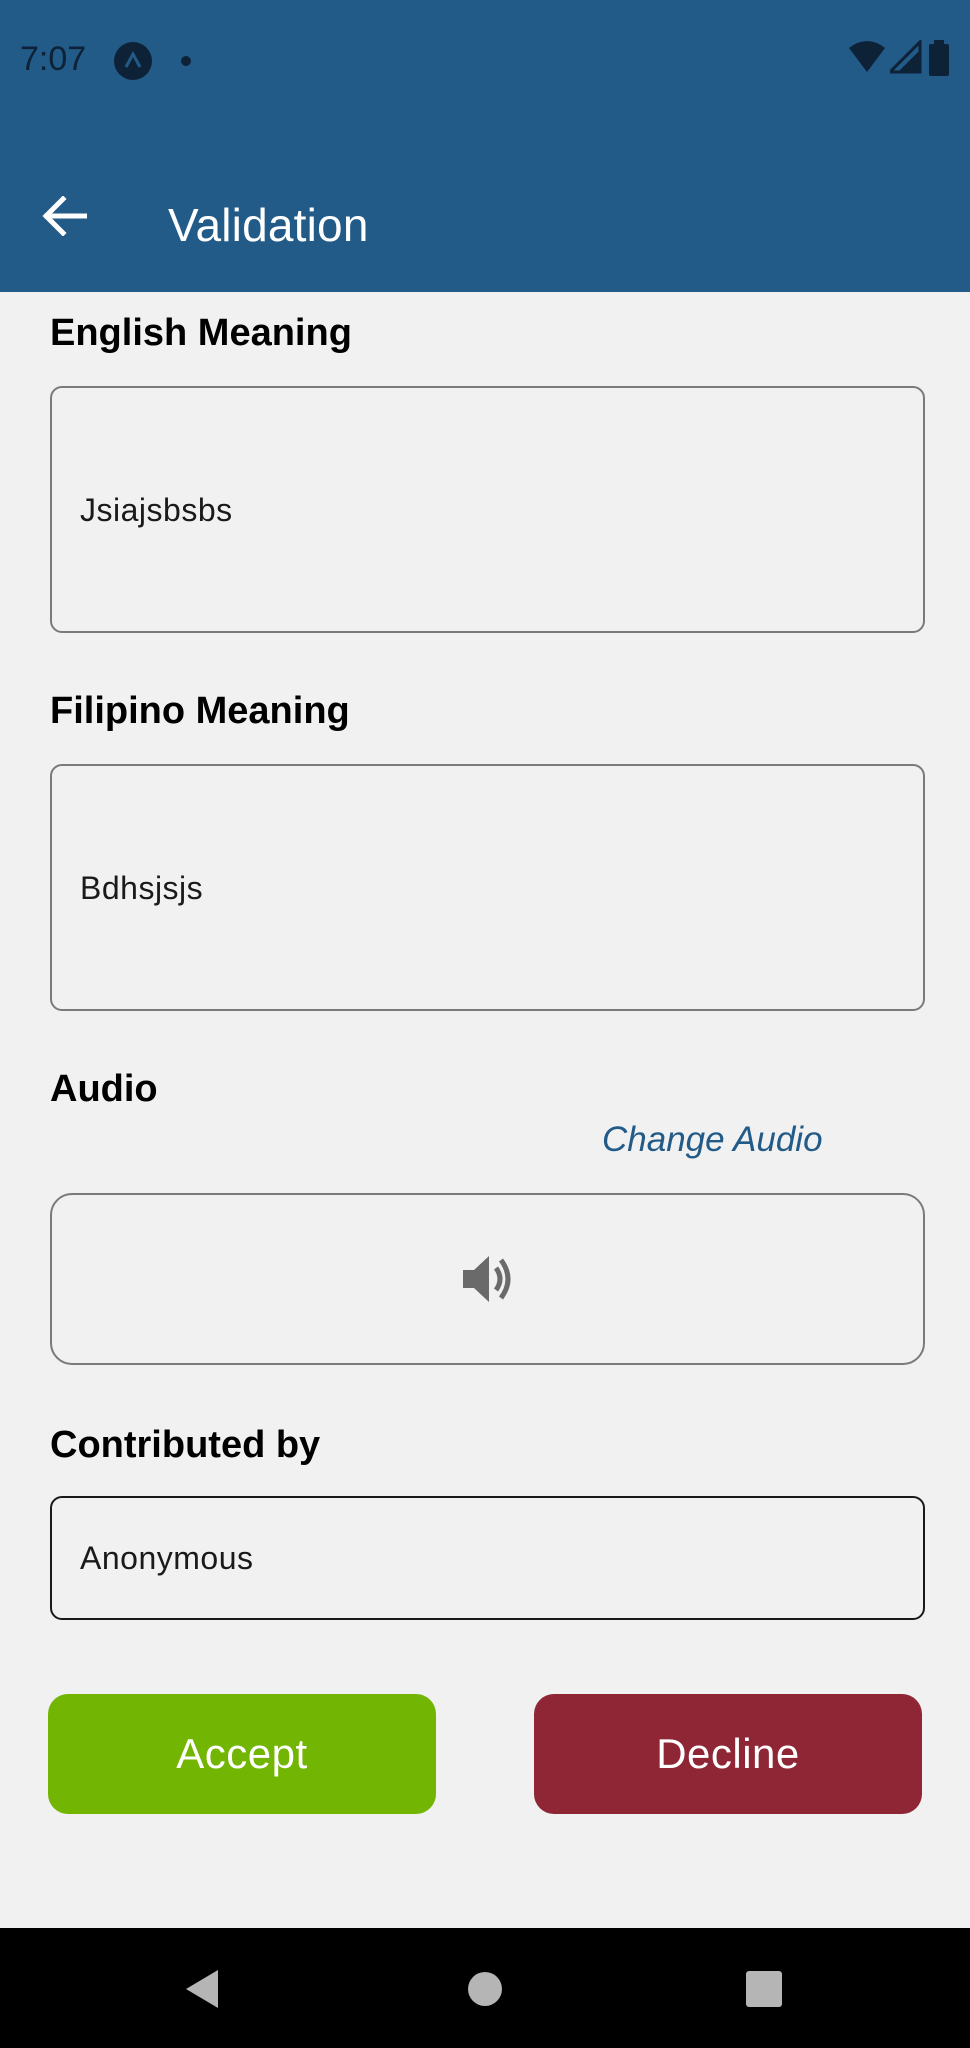  Describe the element at coordinates (167, 1558) in the screenshot. I see `contributor-value: Anonymous` at that location.